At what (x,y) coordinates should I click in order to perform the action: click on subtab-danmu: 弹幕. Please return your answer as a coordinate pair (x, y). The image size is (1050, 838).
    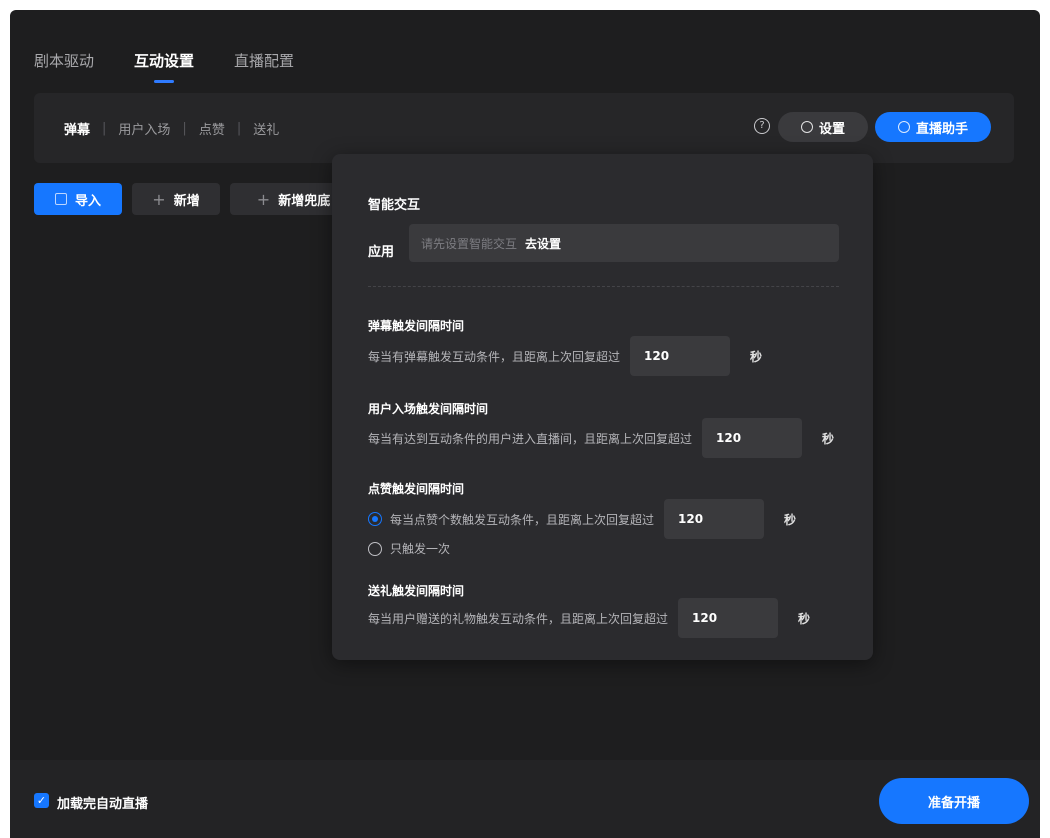
    Looking at the image, I should click on (77, 128).